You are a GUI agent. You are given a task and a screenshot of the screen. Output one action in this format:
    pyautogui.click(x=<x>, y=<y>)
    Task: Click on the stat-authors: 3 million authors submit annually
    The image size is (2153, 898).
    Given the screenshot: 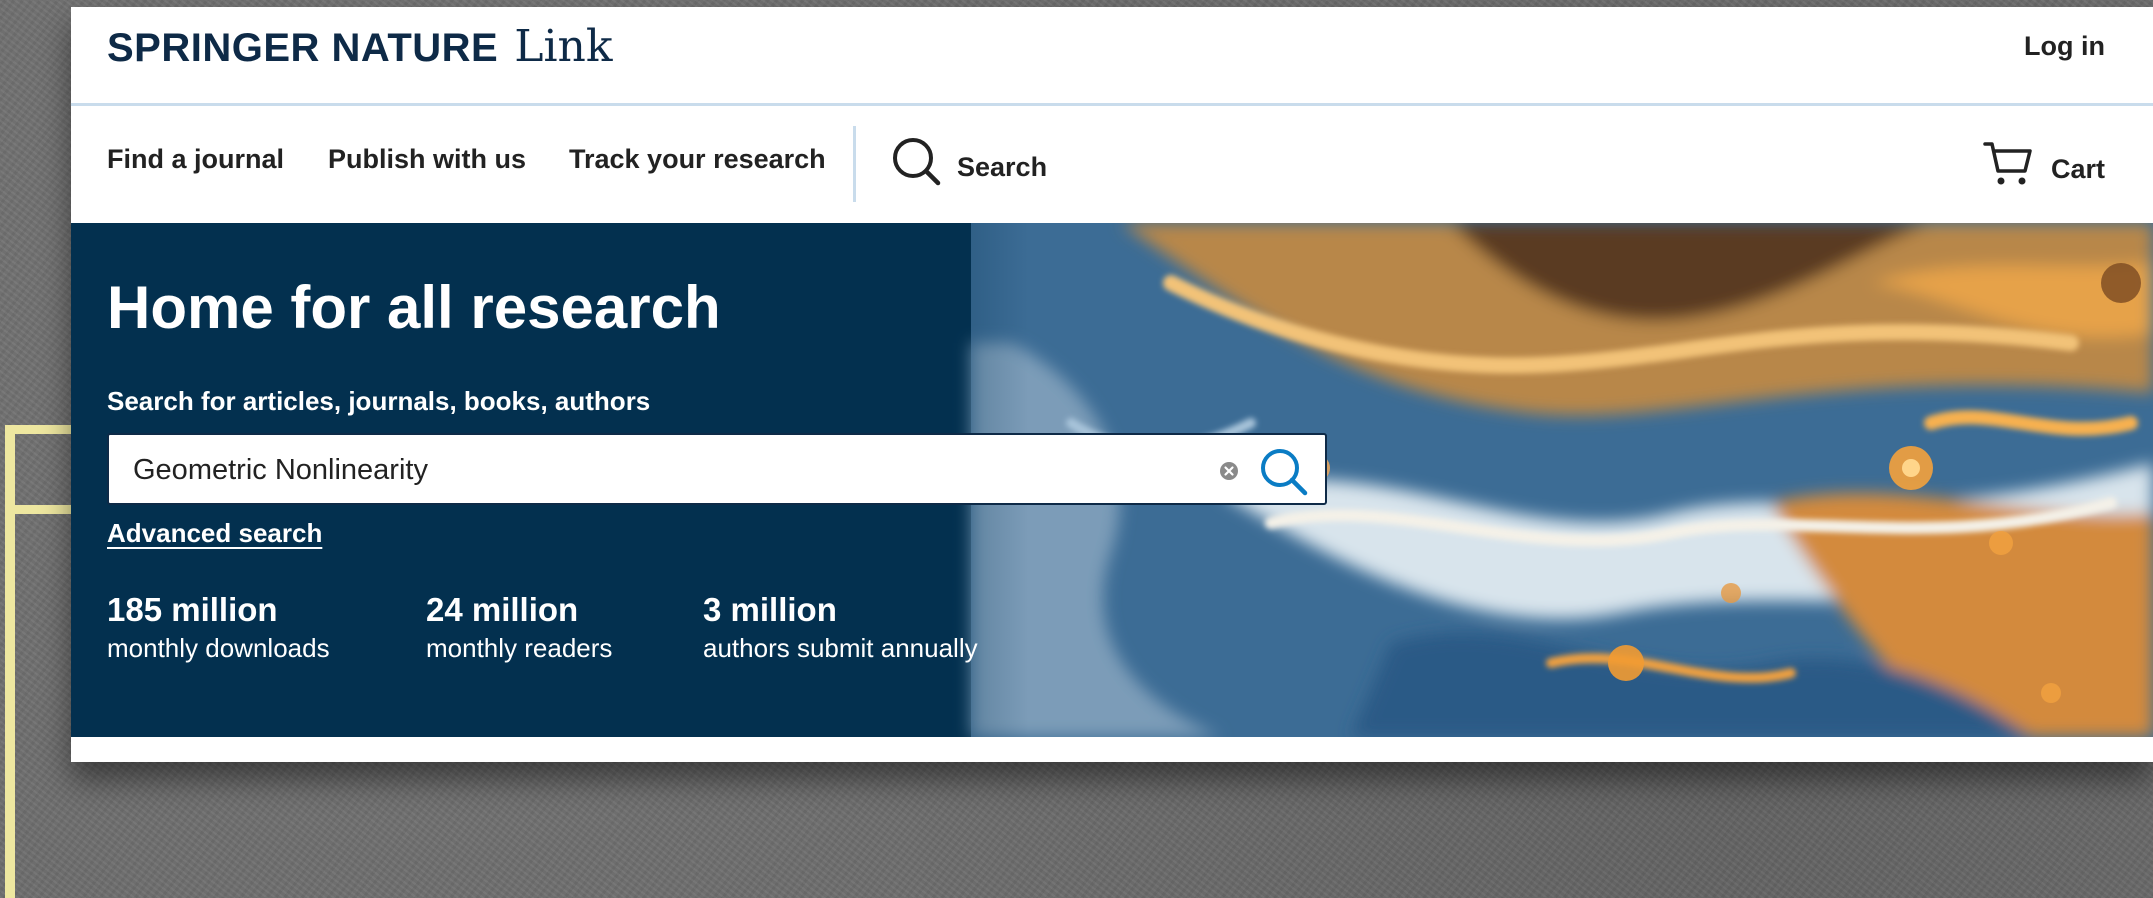 What is the action you would take?
    pyautogui.click(x=840, y=627)
    